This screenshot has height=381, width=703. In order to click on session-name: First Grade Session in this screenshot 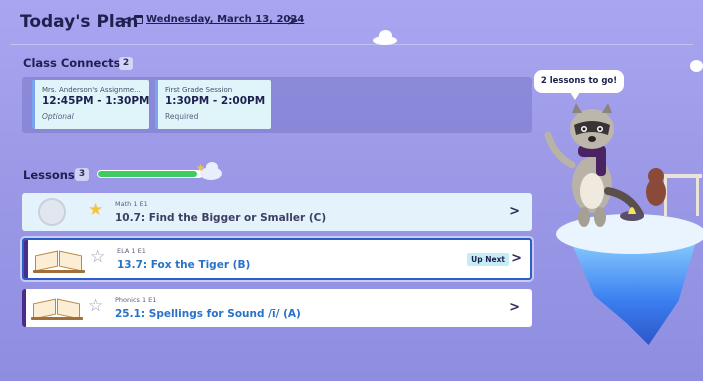, I will do `click(199, 90)`.